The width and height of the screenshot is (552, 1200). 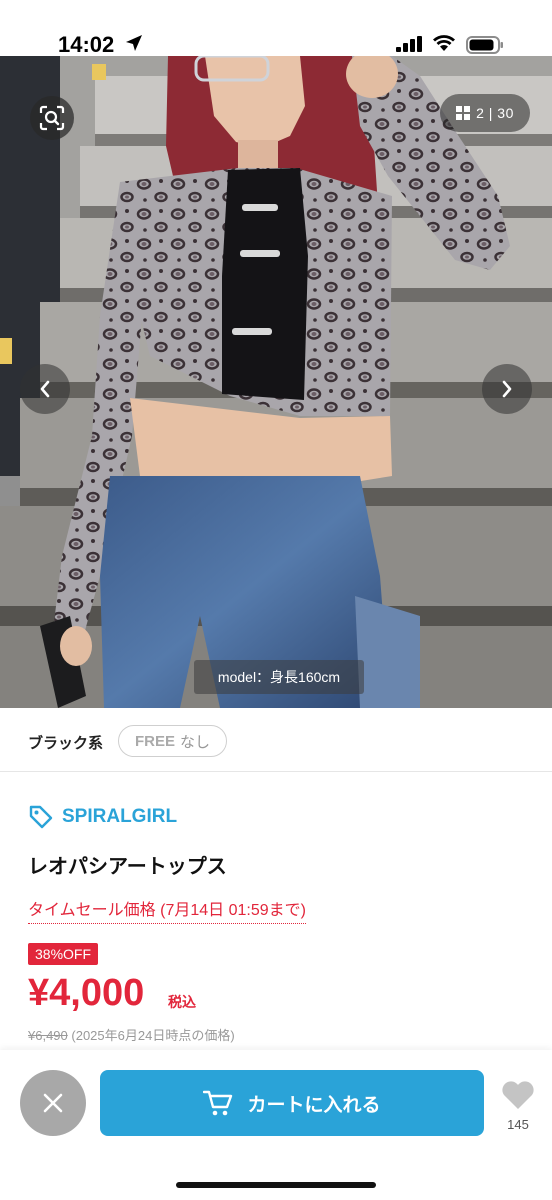 I want to click on bottom-action-bar: カートに入れる 145, so click(x=276, y=1125).